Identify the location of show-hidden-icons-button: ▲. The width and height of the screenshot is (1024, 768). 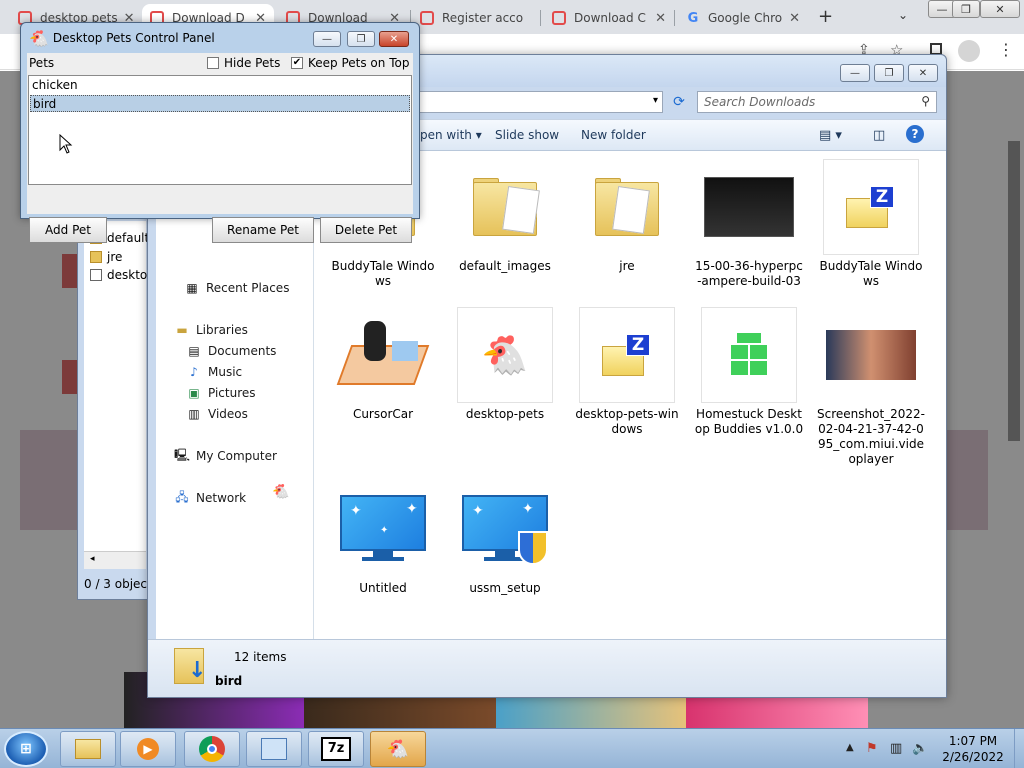
(850, 747).